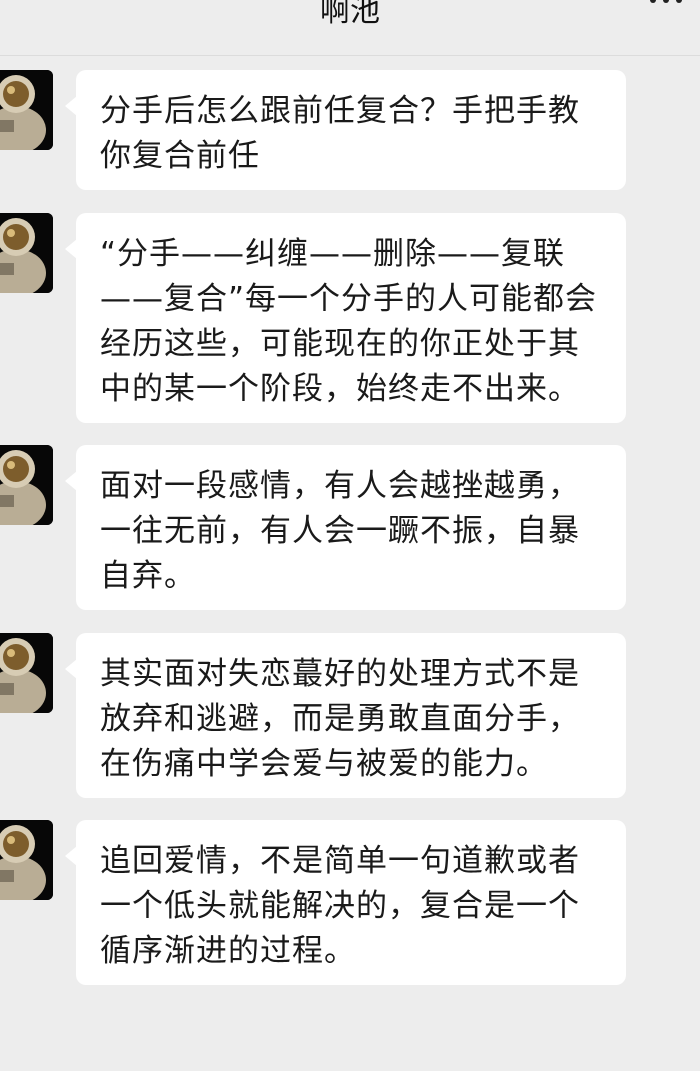 The image size is (700, 1071). I want to click on more-dots-icon, so click(666, 6).